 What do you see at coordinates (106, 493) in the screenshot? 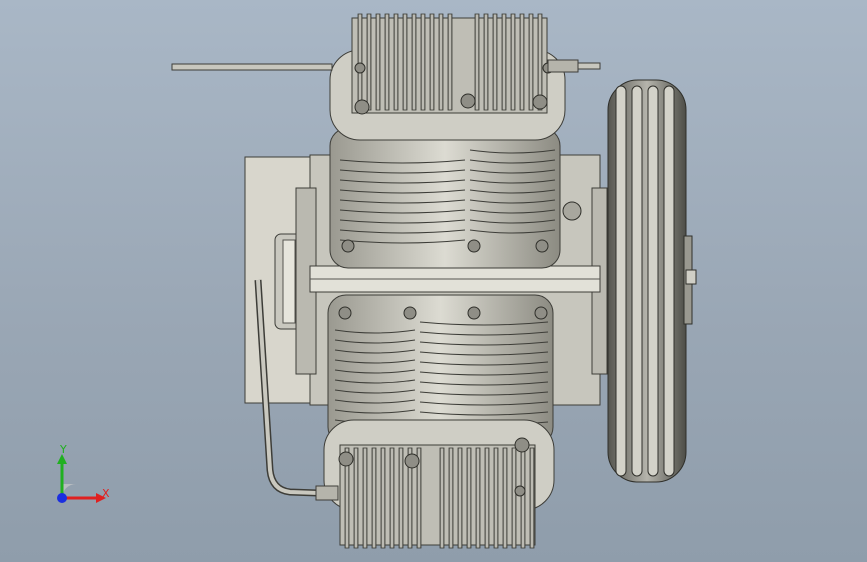
I see `triad-x-label: X` at bounding box center [106, 493].